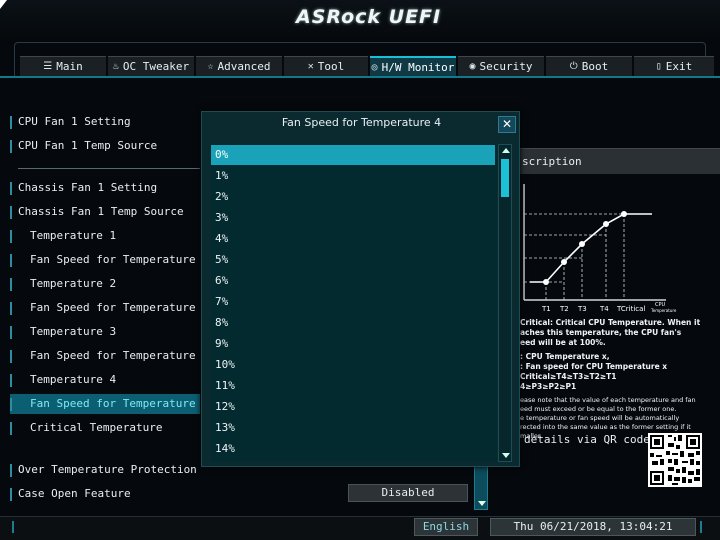 The width and height of the screenshot is (720, 540). I want to click on menu-item-cpu-fan-1-temp-source: CPU Fan 1 Temp Source, so click(105, 146).